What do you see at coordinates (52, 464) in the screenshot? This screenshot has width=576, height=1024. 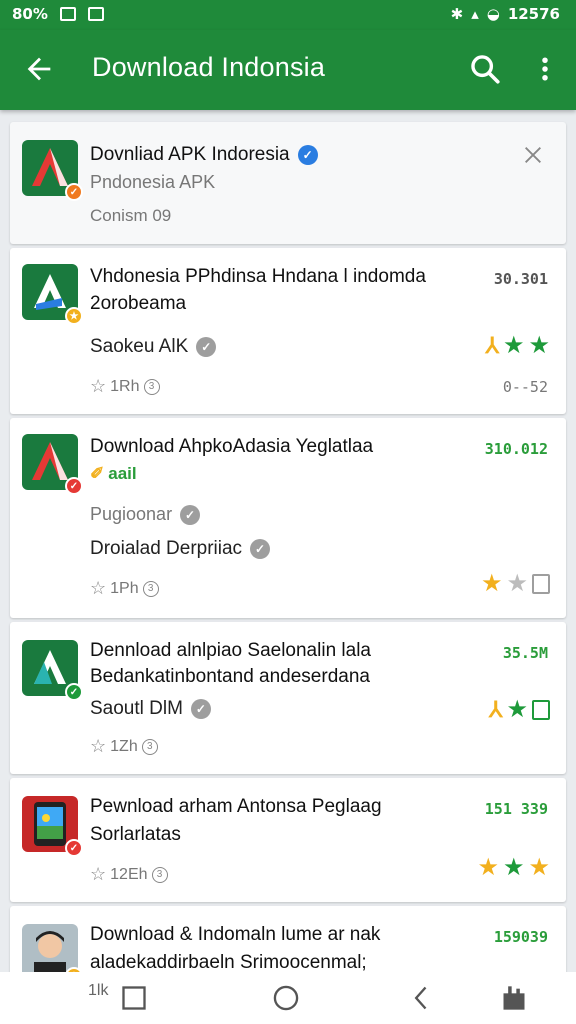 I see `apk-a-red-icon: ✓` at bounding box center [52, 464].